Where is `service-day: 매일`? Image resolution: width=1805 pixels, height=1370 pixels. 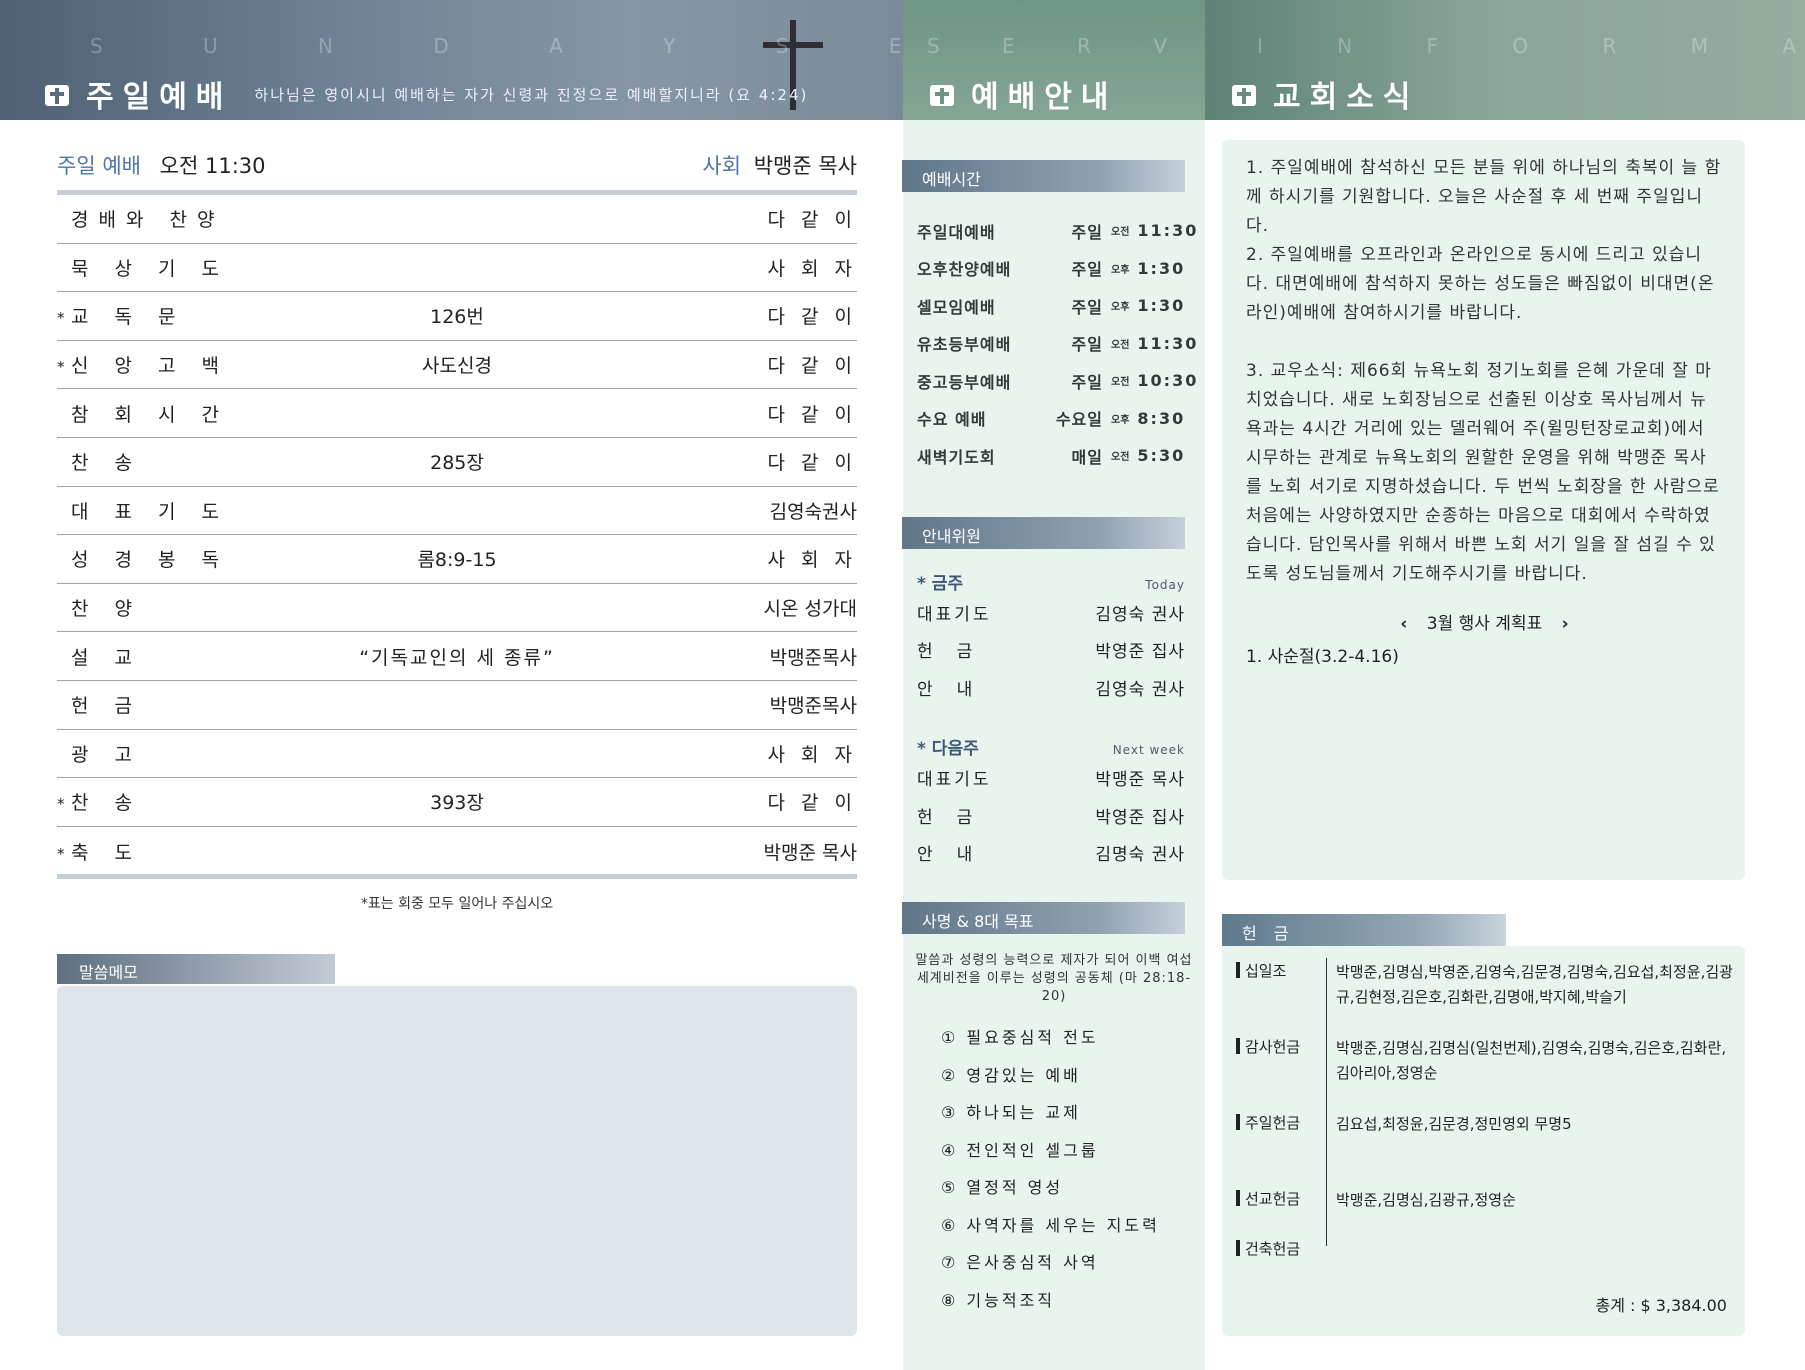 service-day: 매일 is located at coordinates (1087, 457).